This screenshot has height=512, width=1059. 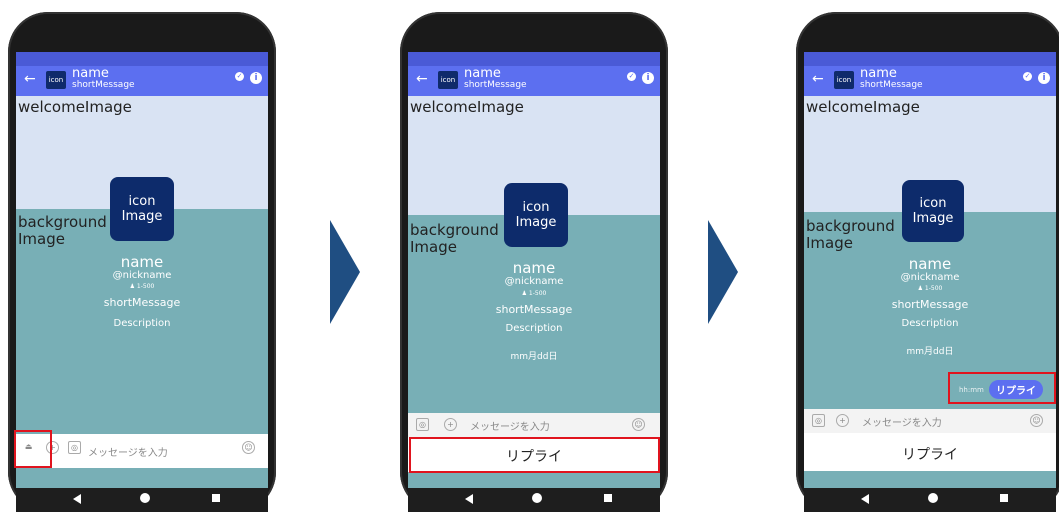 What do you see at coordinates (1002, 388) in the screenshot?
I see `highlight-reply-message` at bounding box center [1002, 388].